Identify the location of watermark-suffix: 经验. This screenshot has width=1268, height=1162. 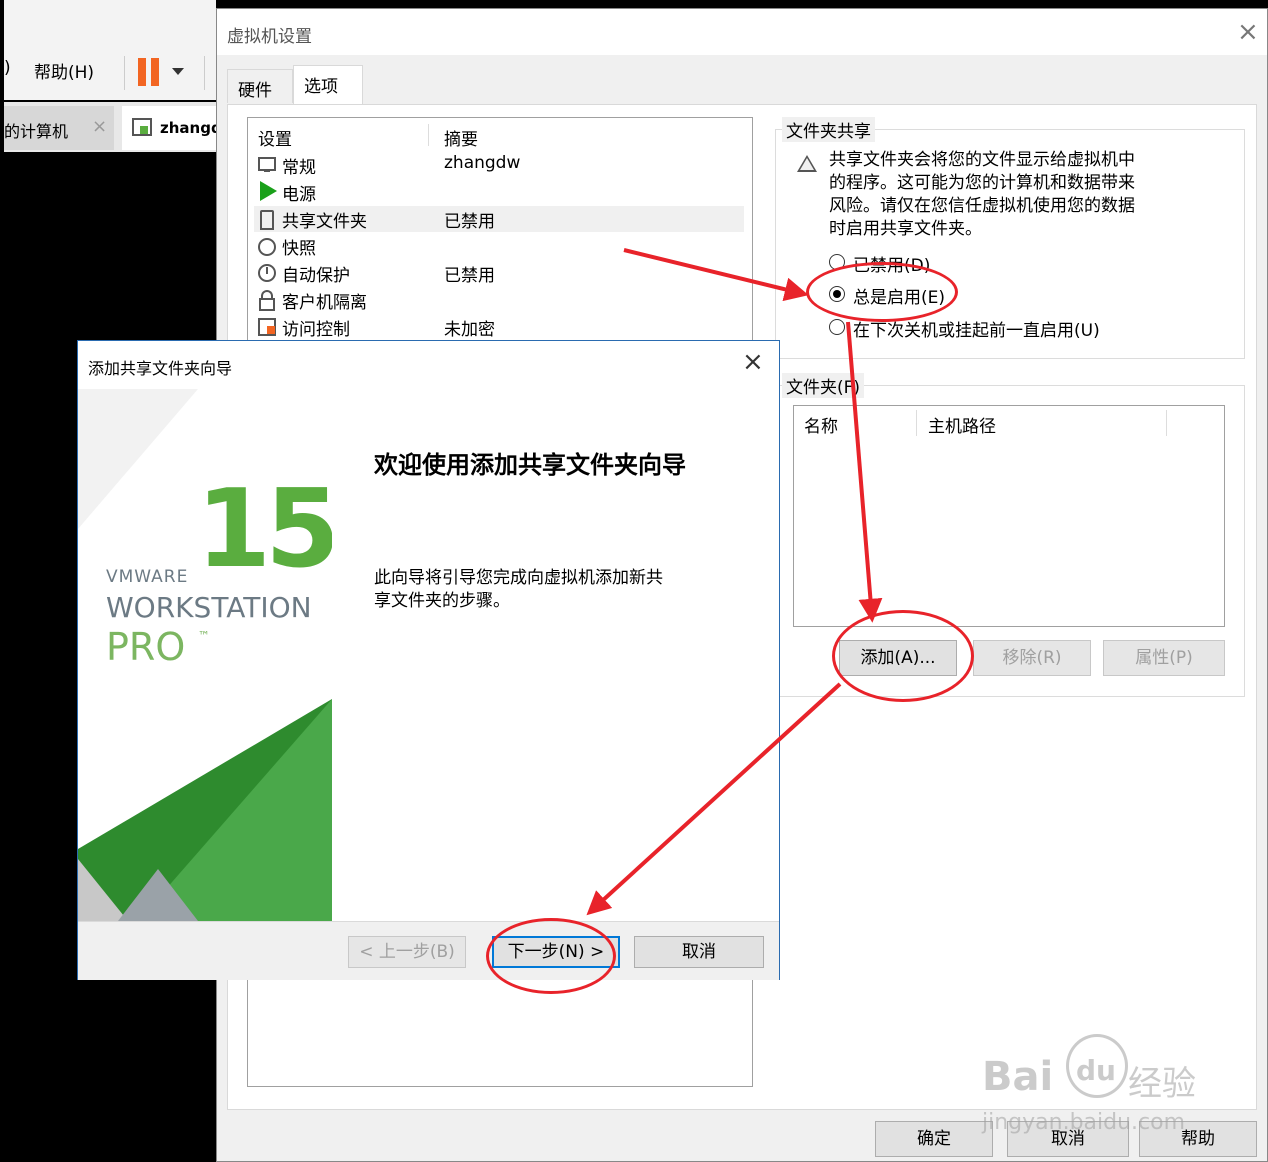
(1162, 1084).